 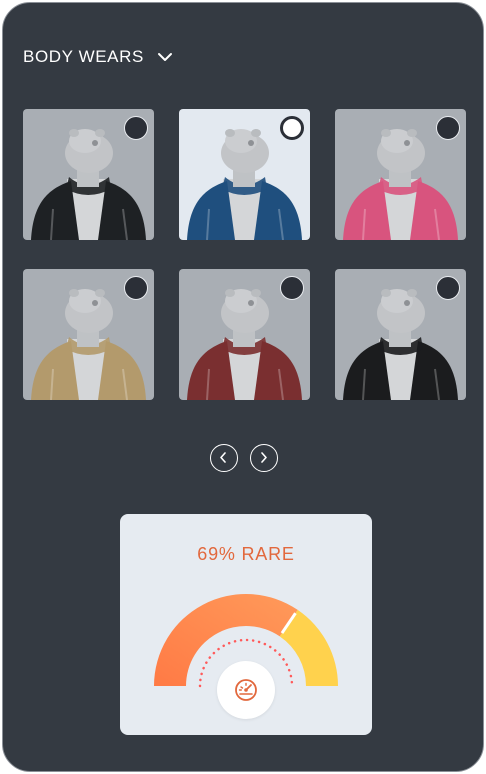 I want to click on next-page-button, so click(x=264, y=458).